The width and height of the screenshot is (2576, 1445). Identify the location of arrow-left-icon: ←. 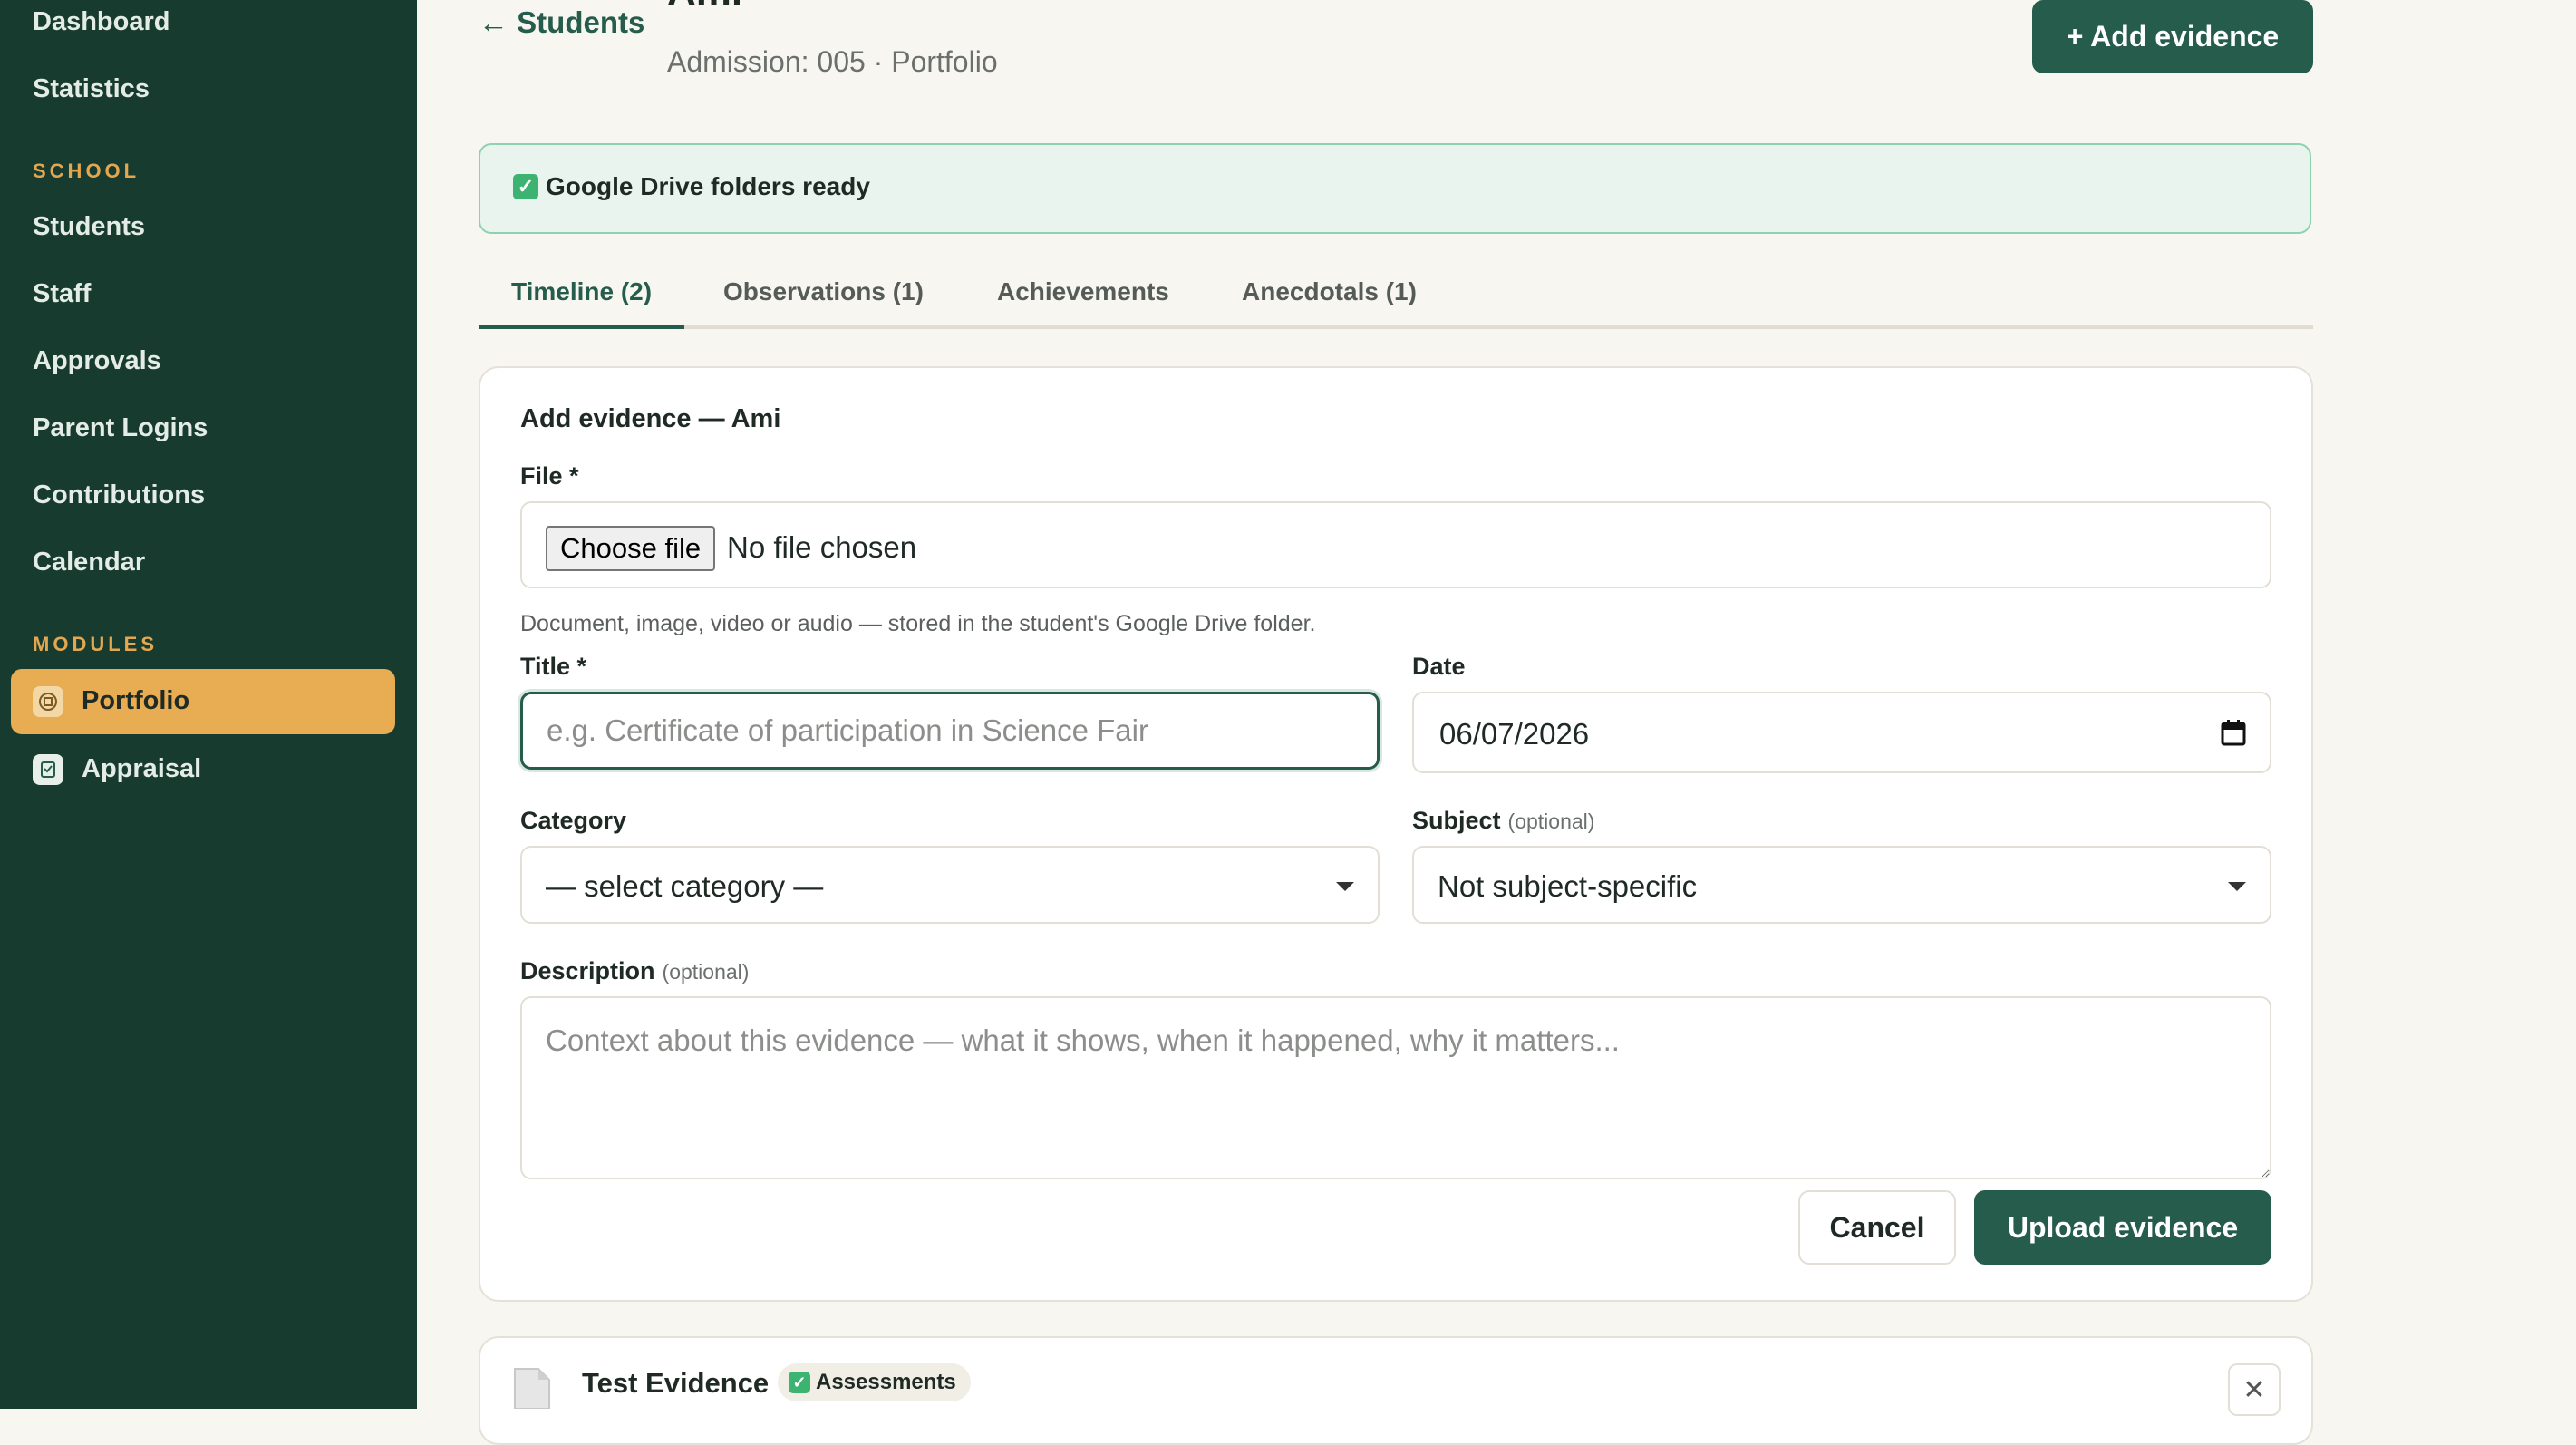
(493, 22).